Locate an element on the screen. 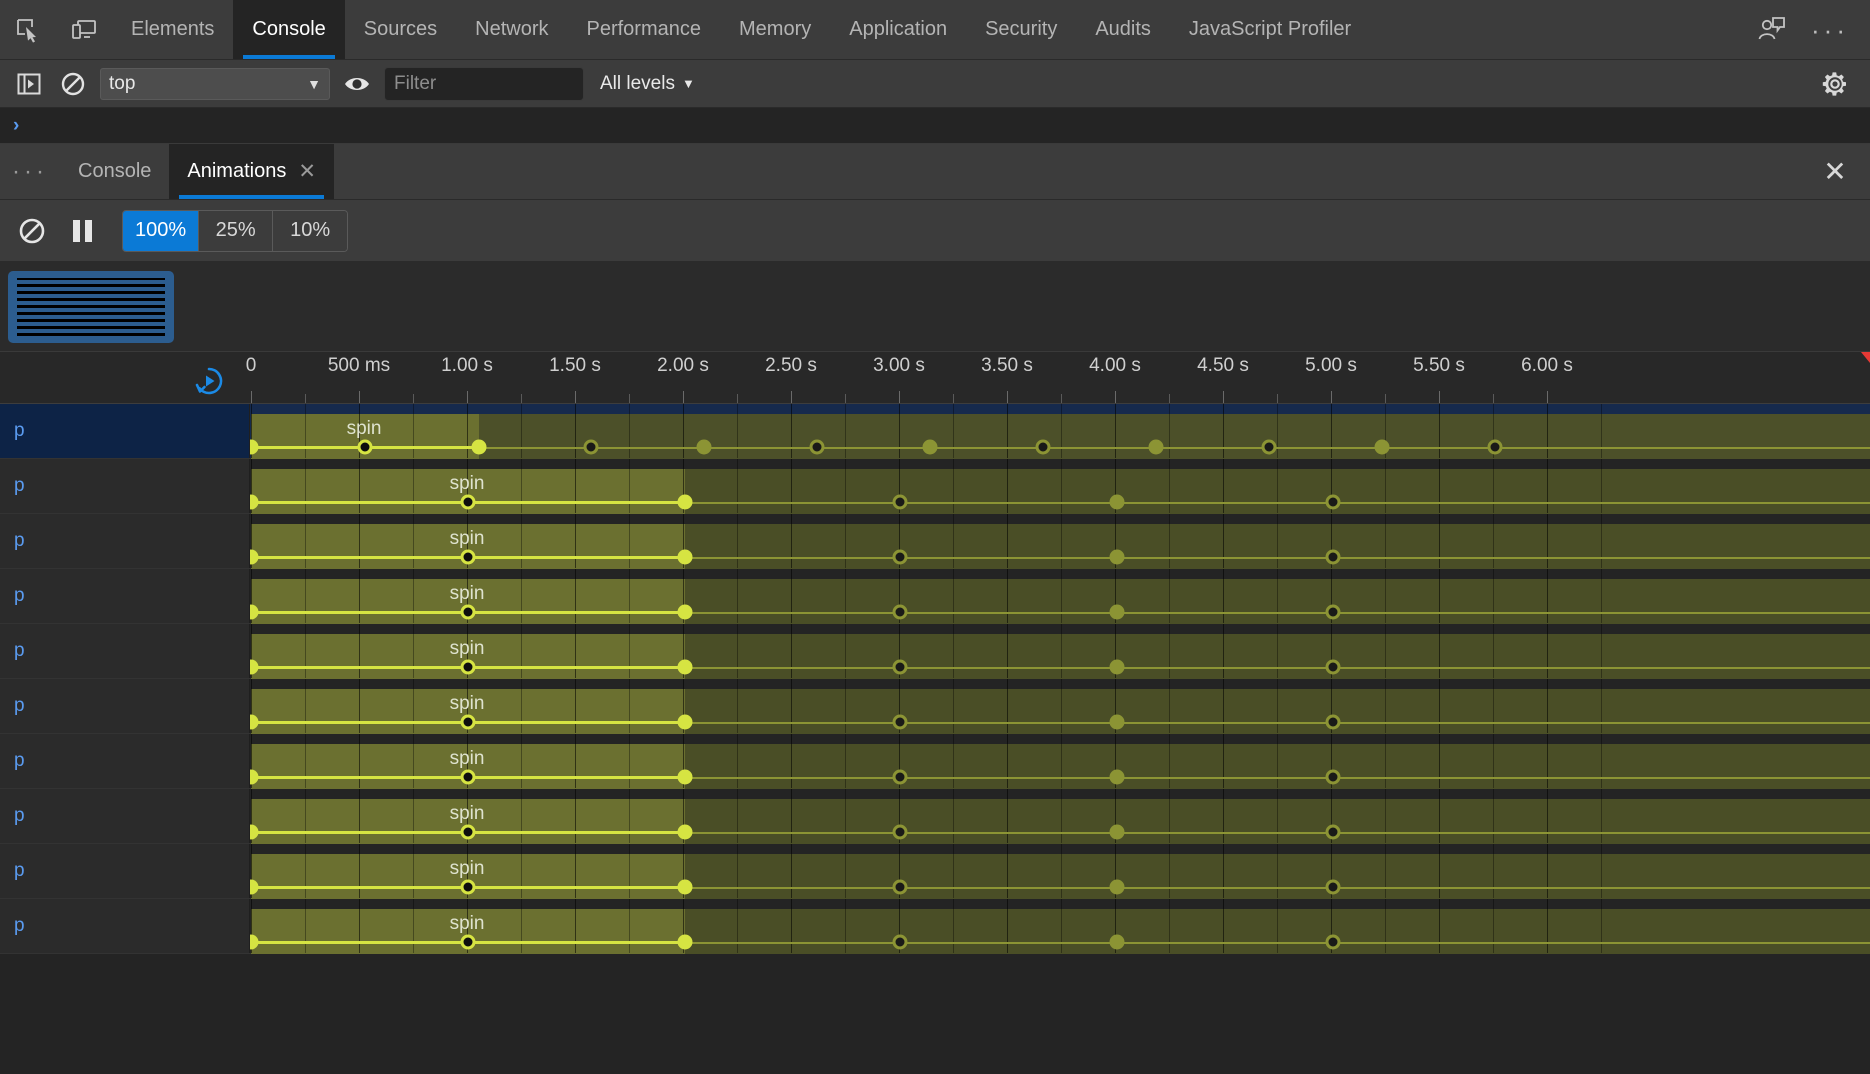  tab-performance: Performance is located at coordinates (644, 29).